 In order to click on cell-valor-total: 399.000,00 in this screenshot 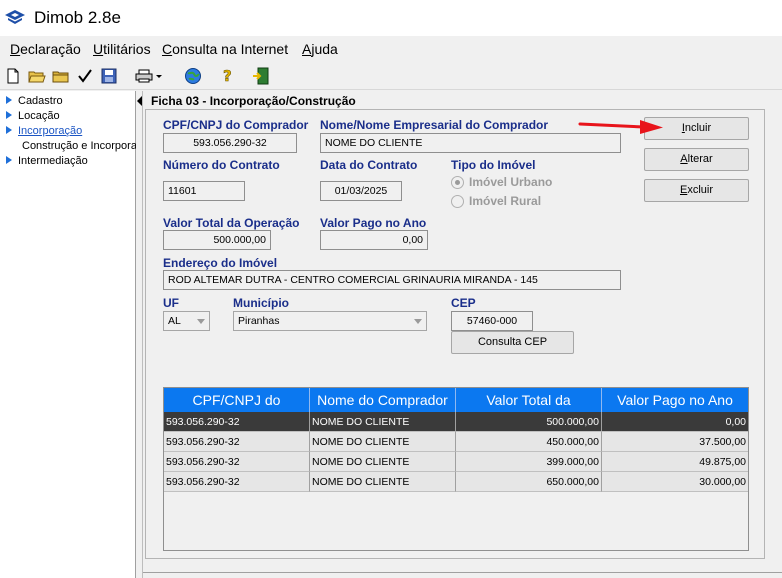, I will do `click(529, 462)`.